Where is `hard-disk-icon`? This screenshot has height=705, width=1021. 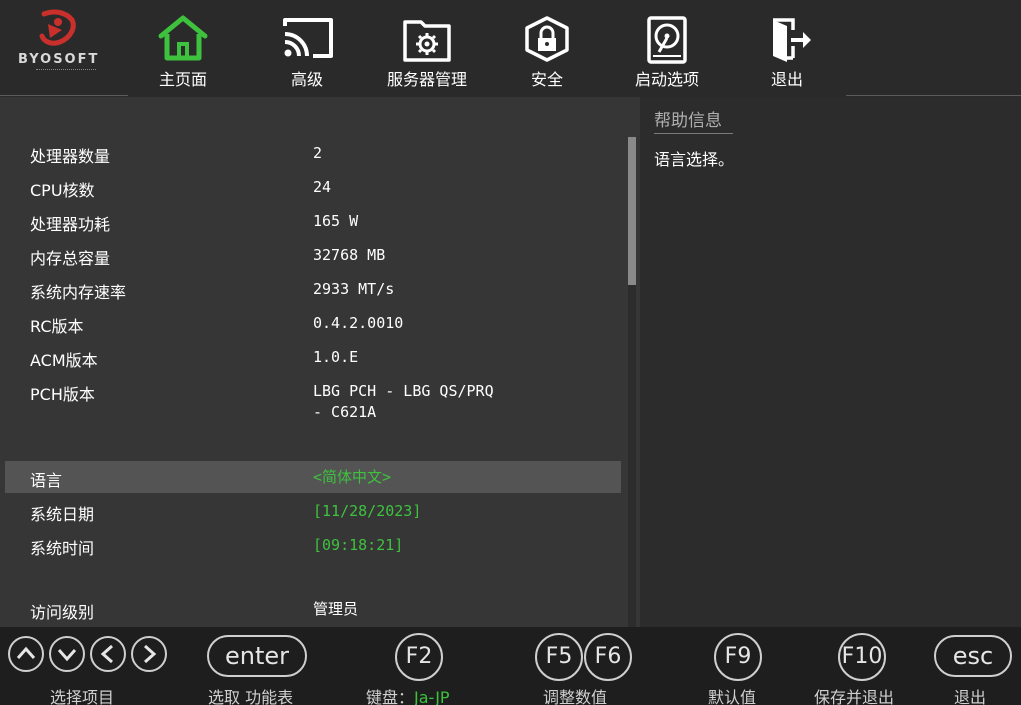
hard-disk-icon is located at coordinates (667, 40).